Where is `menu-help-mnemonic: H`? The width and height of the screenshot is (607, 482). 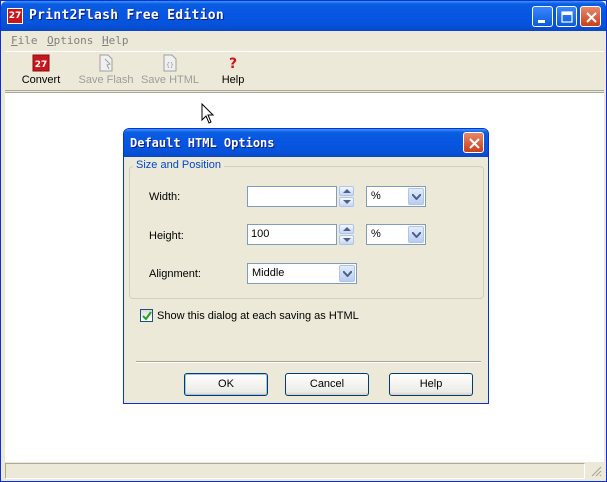
menu-help-mnemonic: H is located at coordinates (105, 40).